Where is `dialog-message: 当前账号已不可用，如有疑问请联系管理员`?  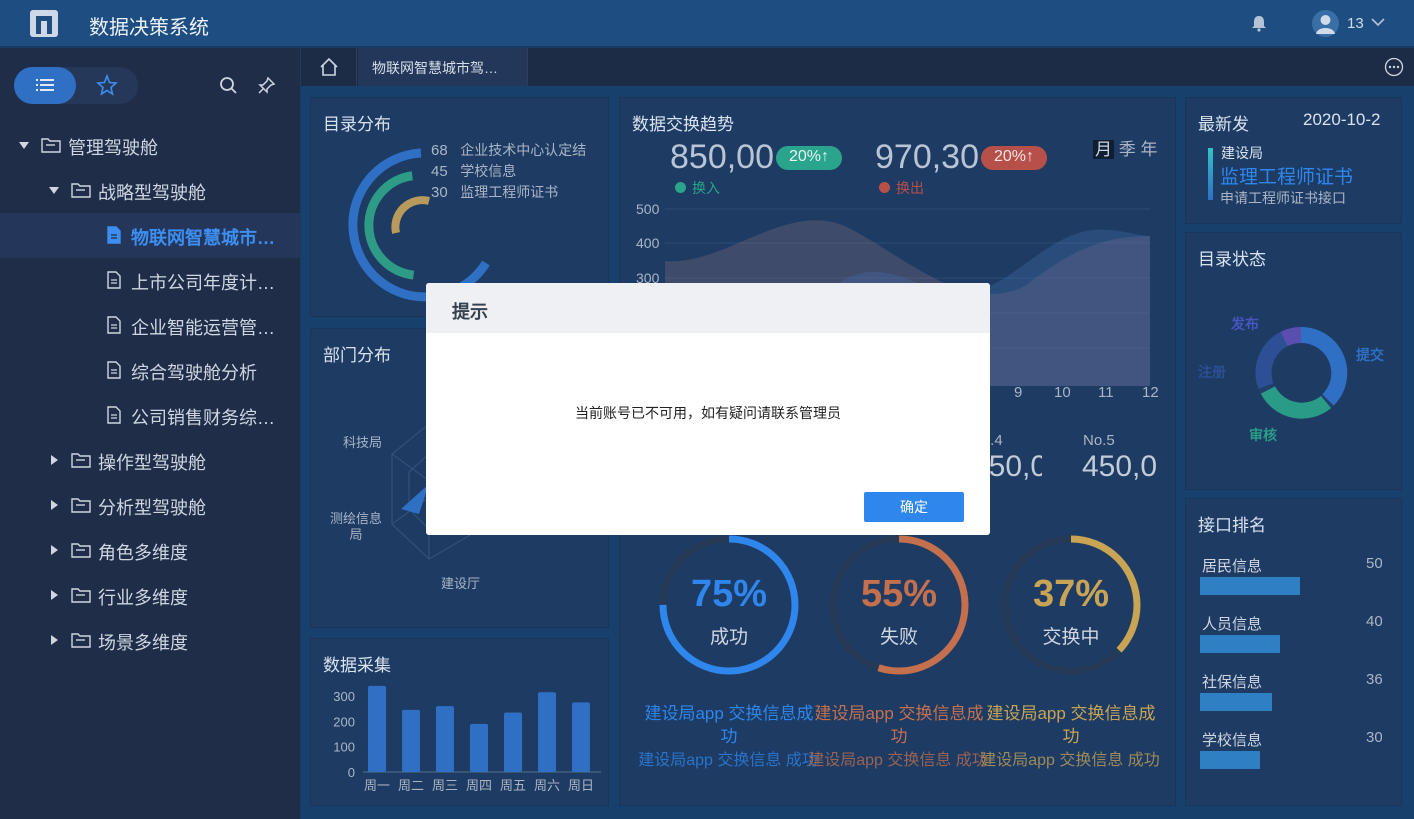 dialog-message: 当前账号已不可用，如有疑问请联系管理员 is located at coordinates (708, 413).